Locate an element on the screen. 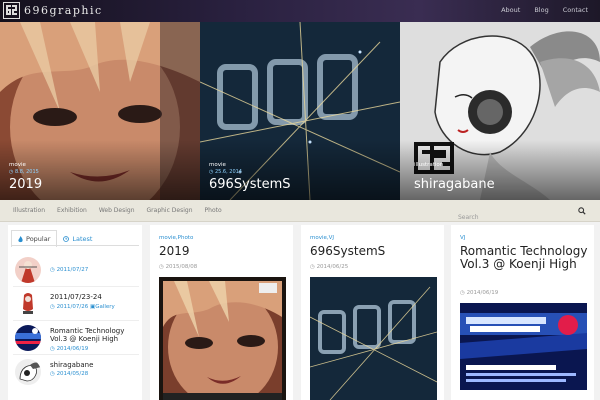  tab-popular-label: Popular is located at coordinates (38, 239).